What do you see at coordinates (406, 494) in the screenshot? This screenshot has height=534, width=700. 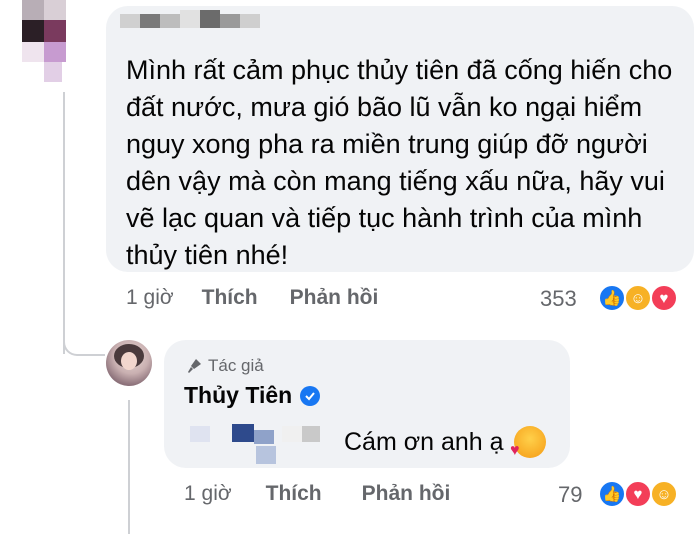 I see `reply-reply-button: Phản hồi` at bounding box center [406, 494].